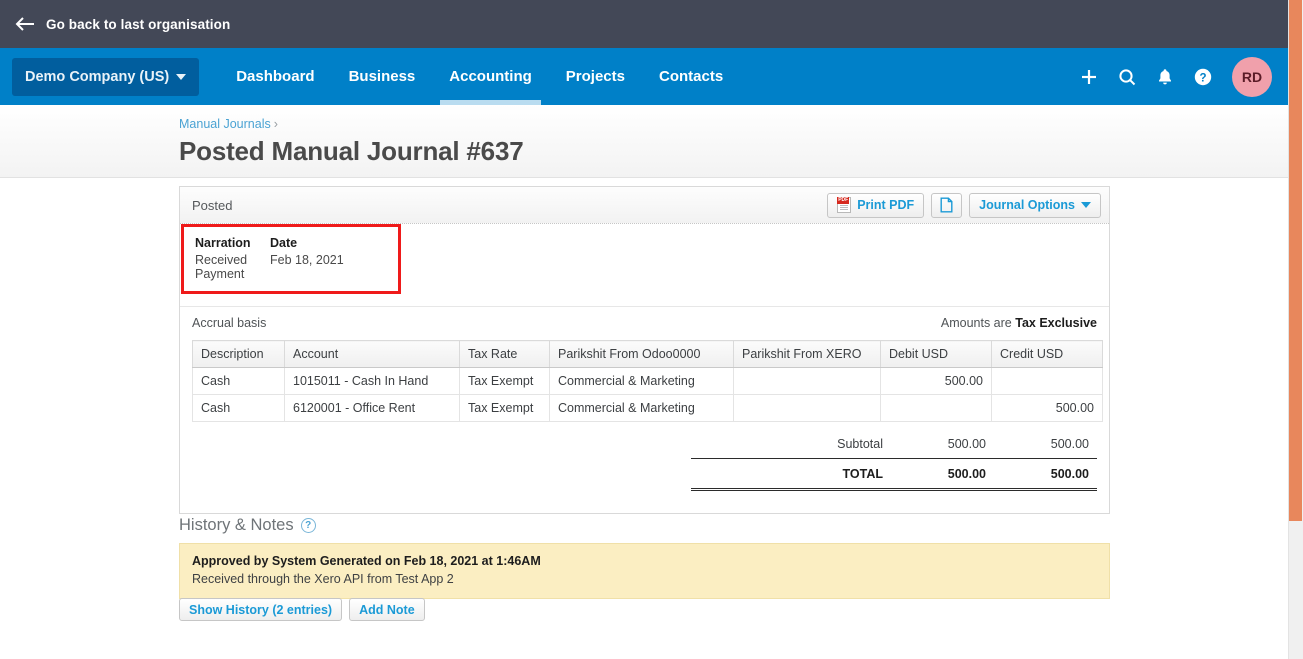  I want to click on cell-debit: 500.00, so click(936, 381).